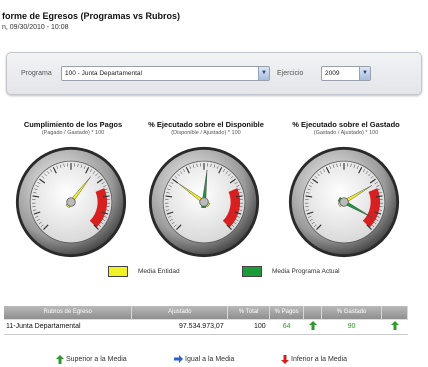  I want to click on programa-select: 100 - Junta Departamental ▼, so click(165, 73).